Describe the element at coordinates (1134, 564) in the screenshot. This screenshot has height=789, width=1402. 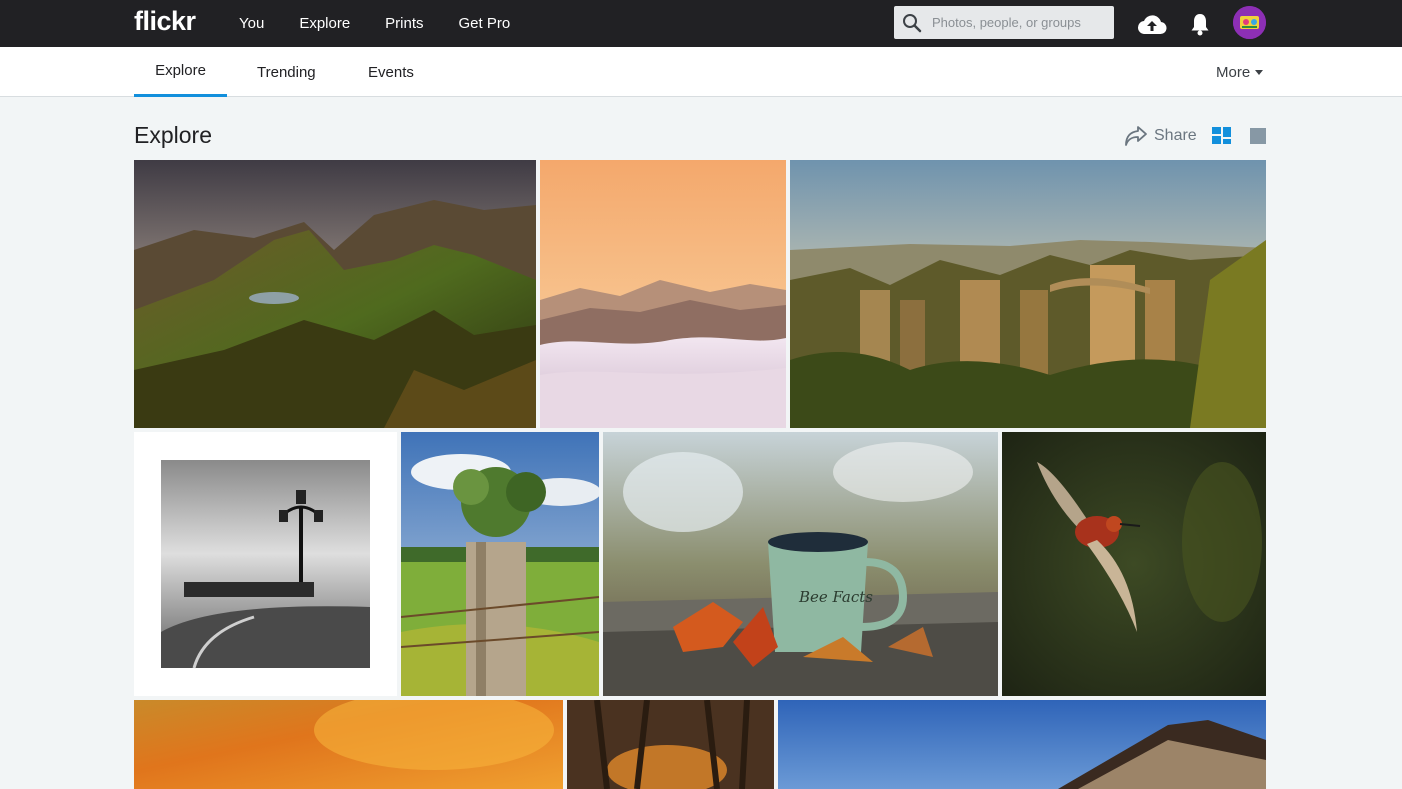
I see `photo-hummingbird-flight` at that location.